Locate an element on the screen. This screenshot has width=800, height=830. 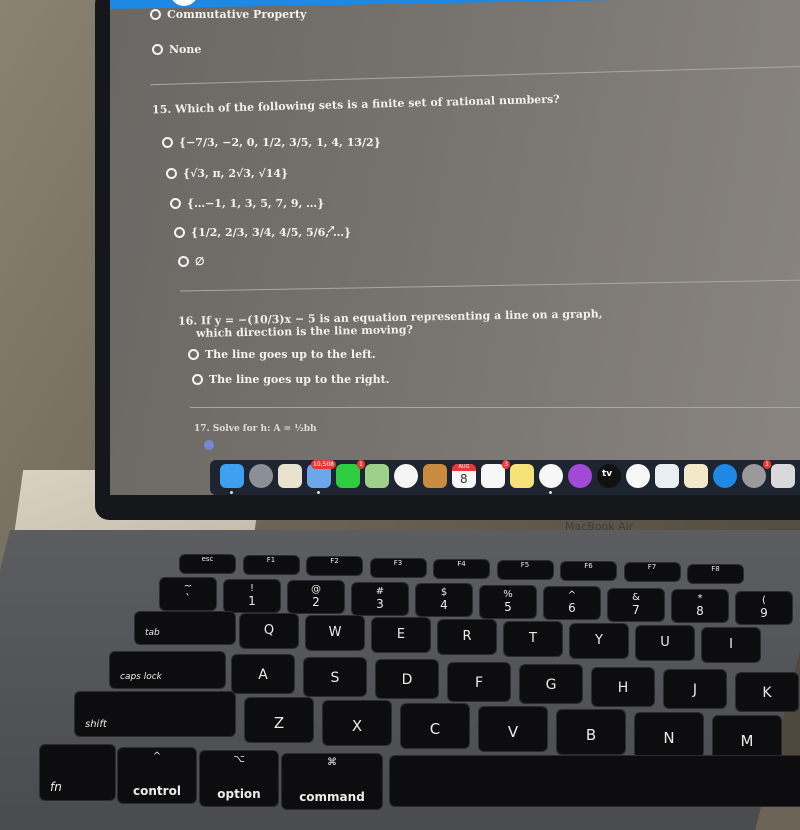
q15-option-1: {−7/3, −2, 0, 1/2, 3/5, 1, 4, 13/2} is located at coordinates (271, 142).